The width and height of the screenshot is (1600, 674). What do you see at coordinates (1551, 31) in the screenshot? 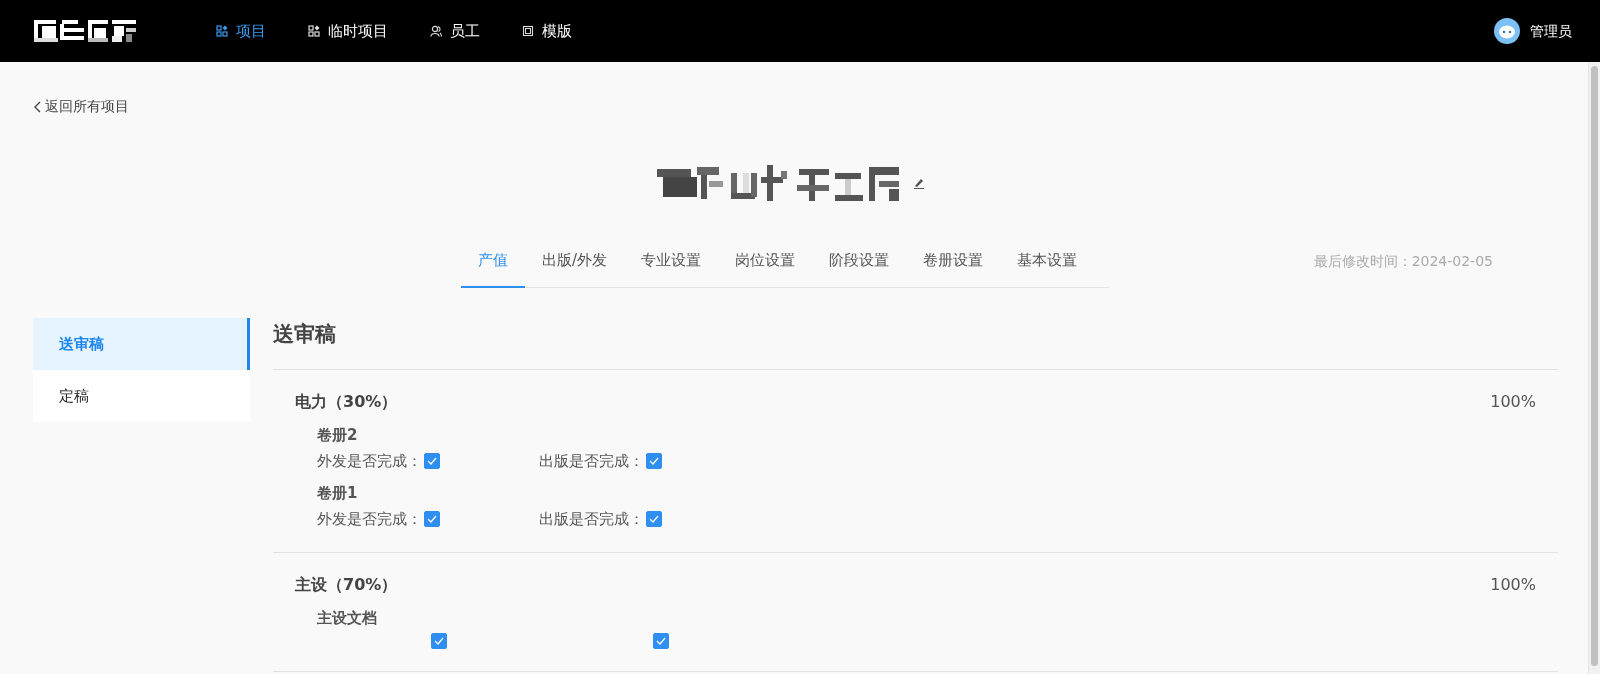
I see `user-name: 管理员` at bounding box center [1551, 31].